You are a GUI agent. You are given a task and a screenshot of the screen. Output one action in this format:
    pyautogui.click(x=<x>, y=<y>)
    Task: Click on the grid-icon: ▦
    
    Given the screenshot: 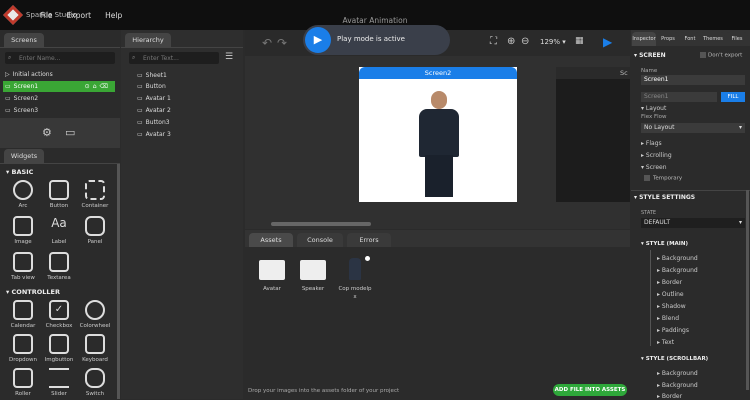 What is the action you would take?
    pyautogui.click(x=579, y=41)
    